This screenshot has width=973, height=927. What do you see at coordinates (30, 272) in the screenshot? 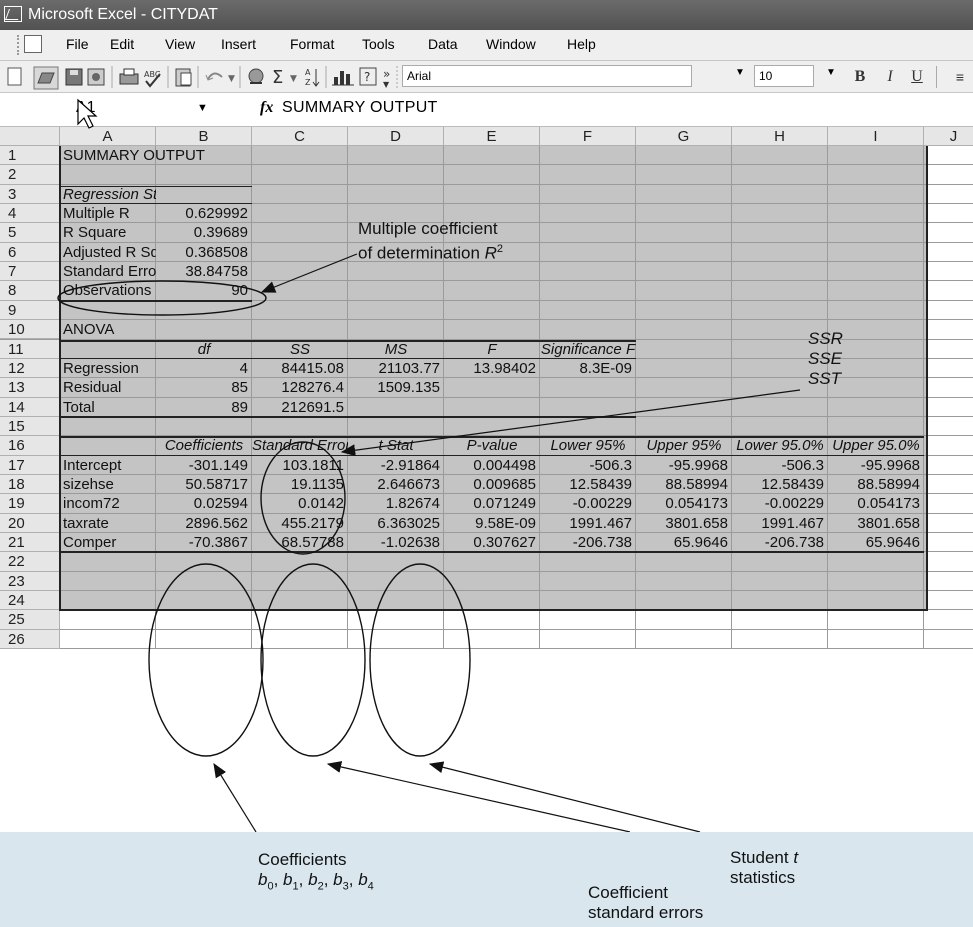
I see `row-header: 7` at bounding box center [30, 272].